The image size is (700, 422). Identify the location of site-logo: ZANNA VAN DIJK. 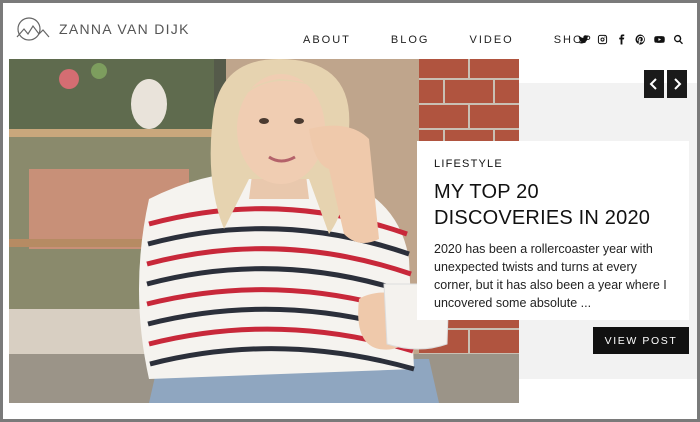
(102, 29).